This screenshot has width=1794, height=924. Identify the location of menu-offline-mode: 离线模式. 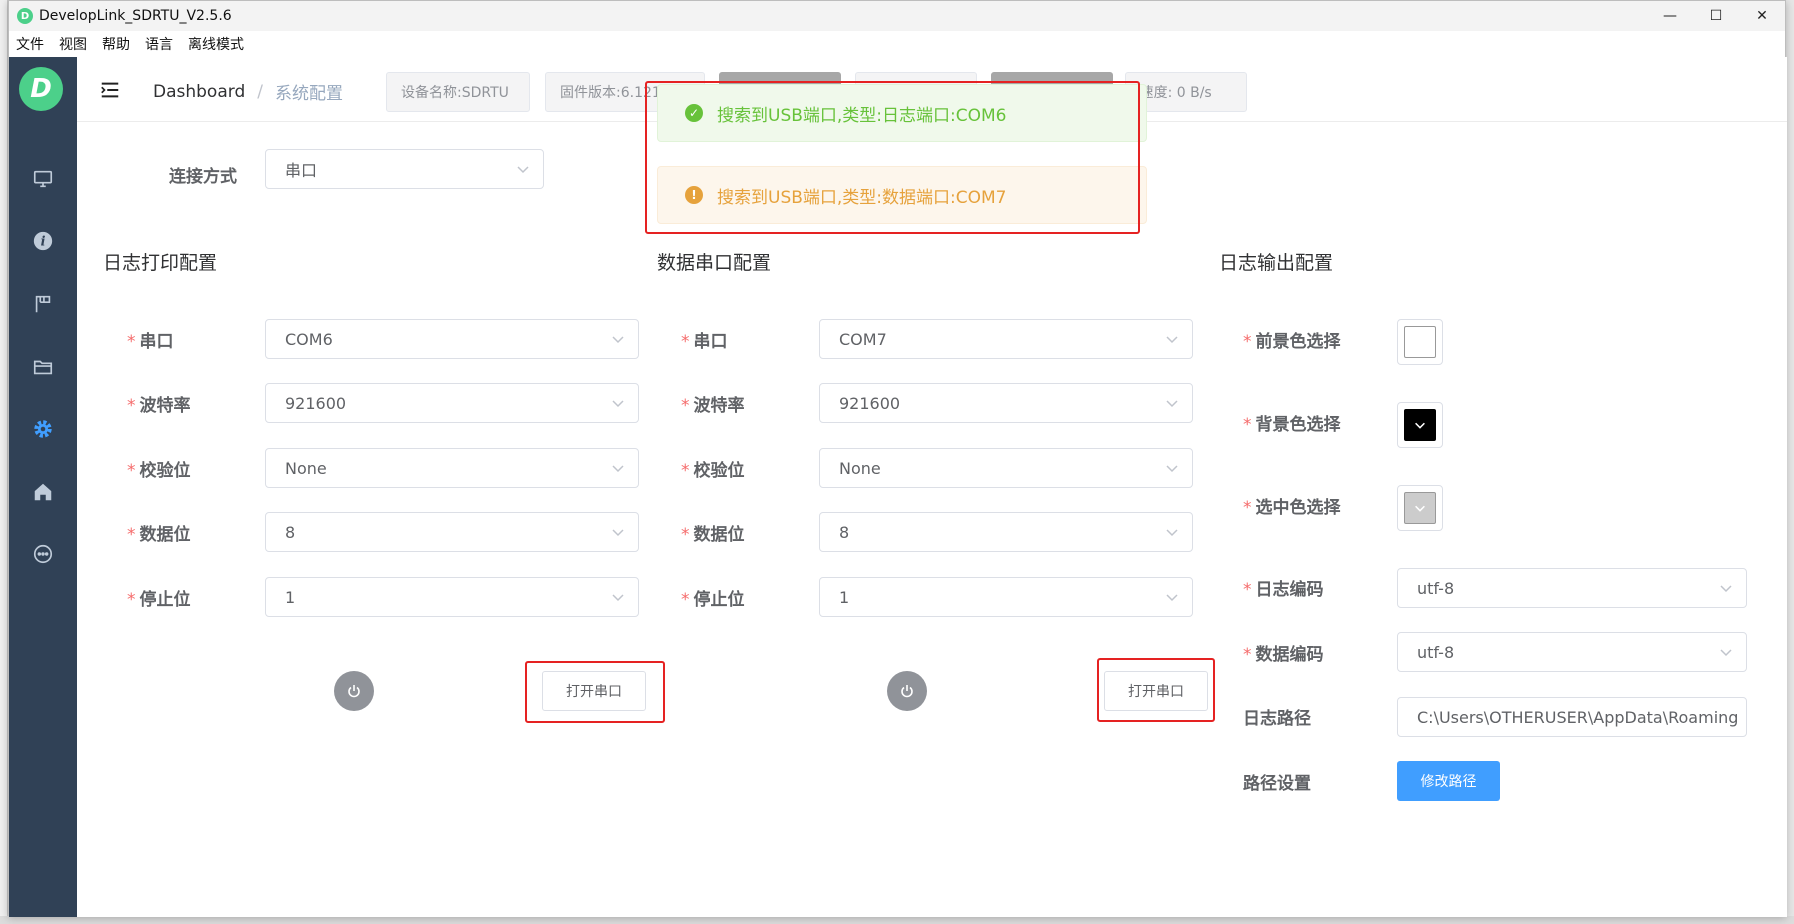
(216, 44).